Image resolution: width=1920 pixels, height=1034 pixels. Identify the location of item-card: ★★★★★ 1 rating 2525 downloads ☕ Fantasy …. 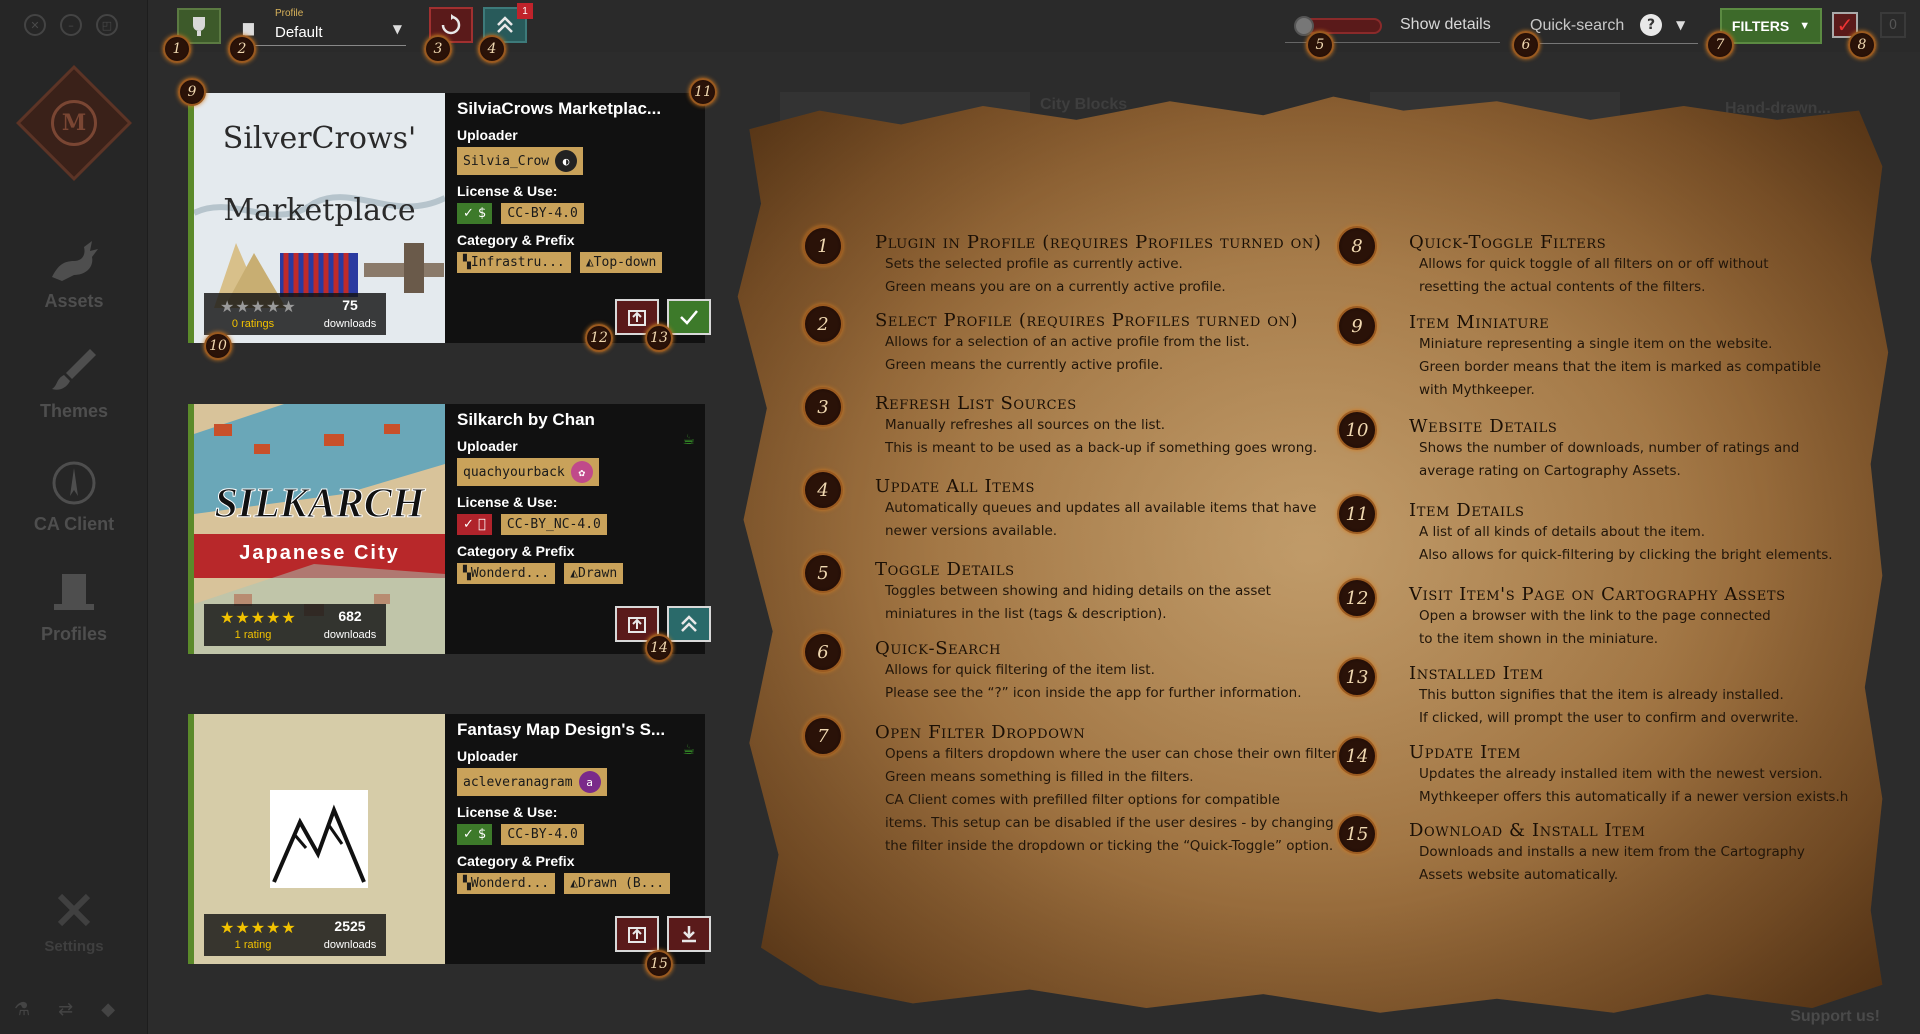
(449, 839).